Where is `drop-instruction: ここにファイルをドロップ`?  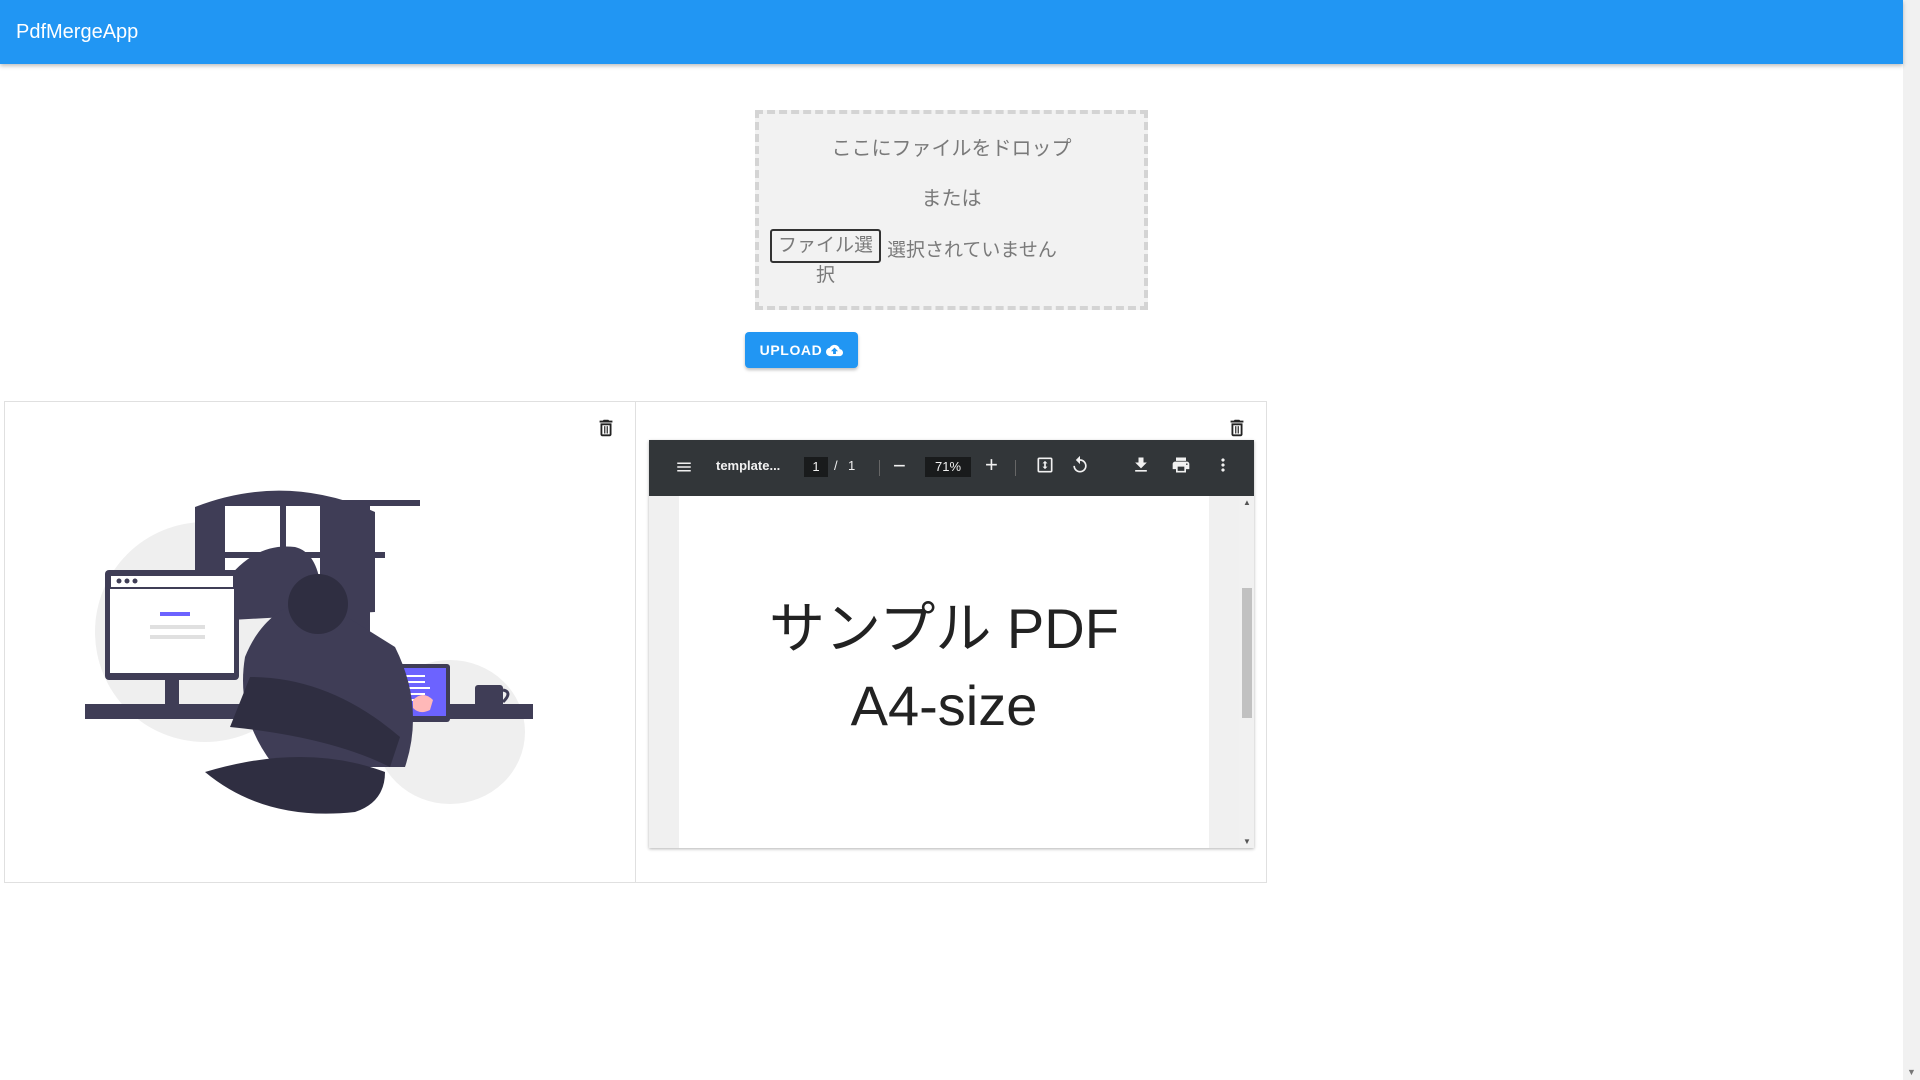 drop-instruction: ここにファイルをドロップ is located at coordinates (951, 149).